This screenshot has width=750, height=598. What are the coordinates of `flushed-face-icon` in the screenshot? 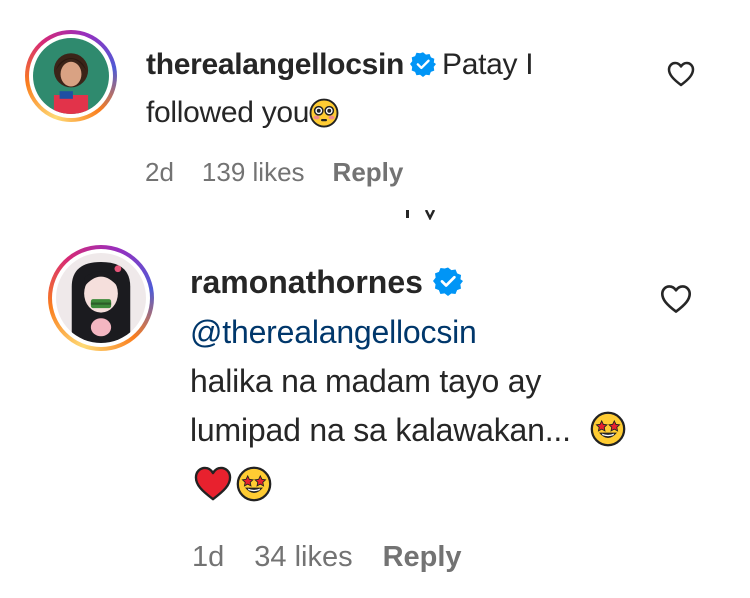 It's located at (324, 118).